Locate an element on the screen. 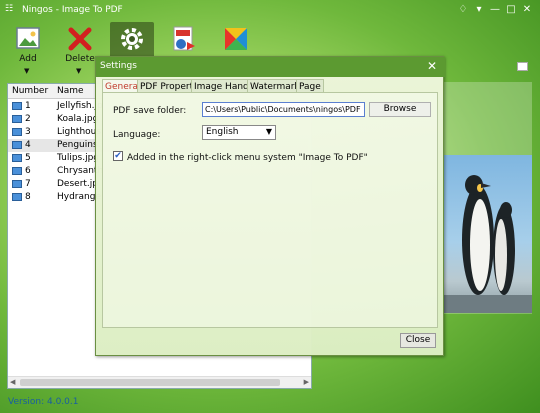  preview-toggle-icon is located at coordinates (522, 66).